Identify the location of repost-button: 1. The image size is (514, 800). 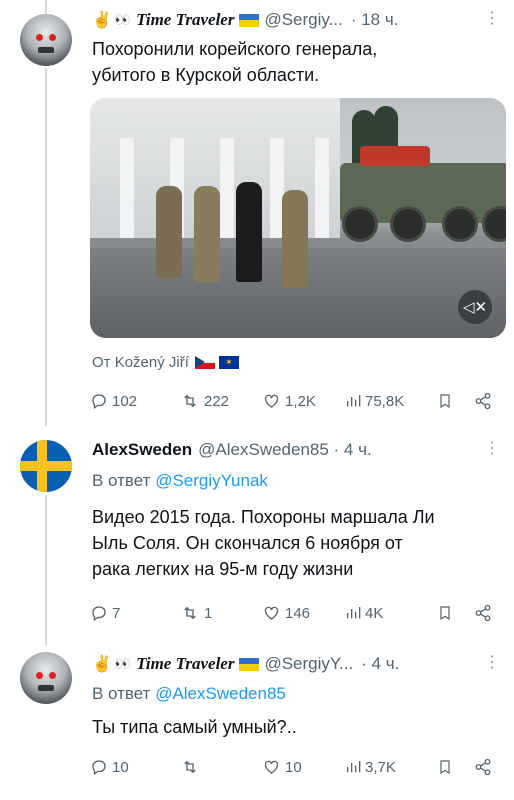
(196, 613).